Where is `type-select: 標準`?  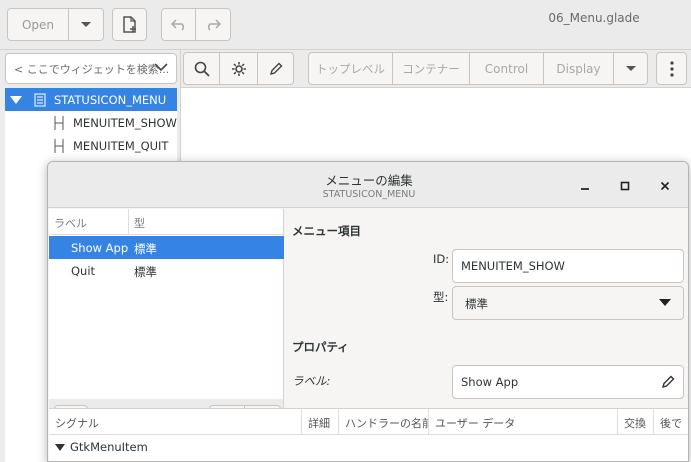 type-select: 標準 is located at coordinates (568, 303).